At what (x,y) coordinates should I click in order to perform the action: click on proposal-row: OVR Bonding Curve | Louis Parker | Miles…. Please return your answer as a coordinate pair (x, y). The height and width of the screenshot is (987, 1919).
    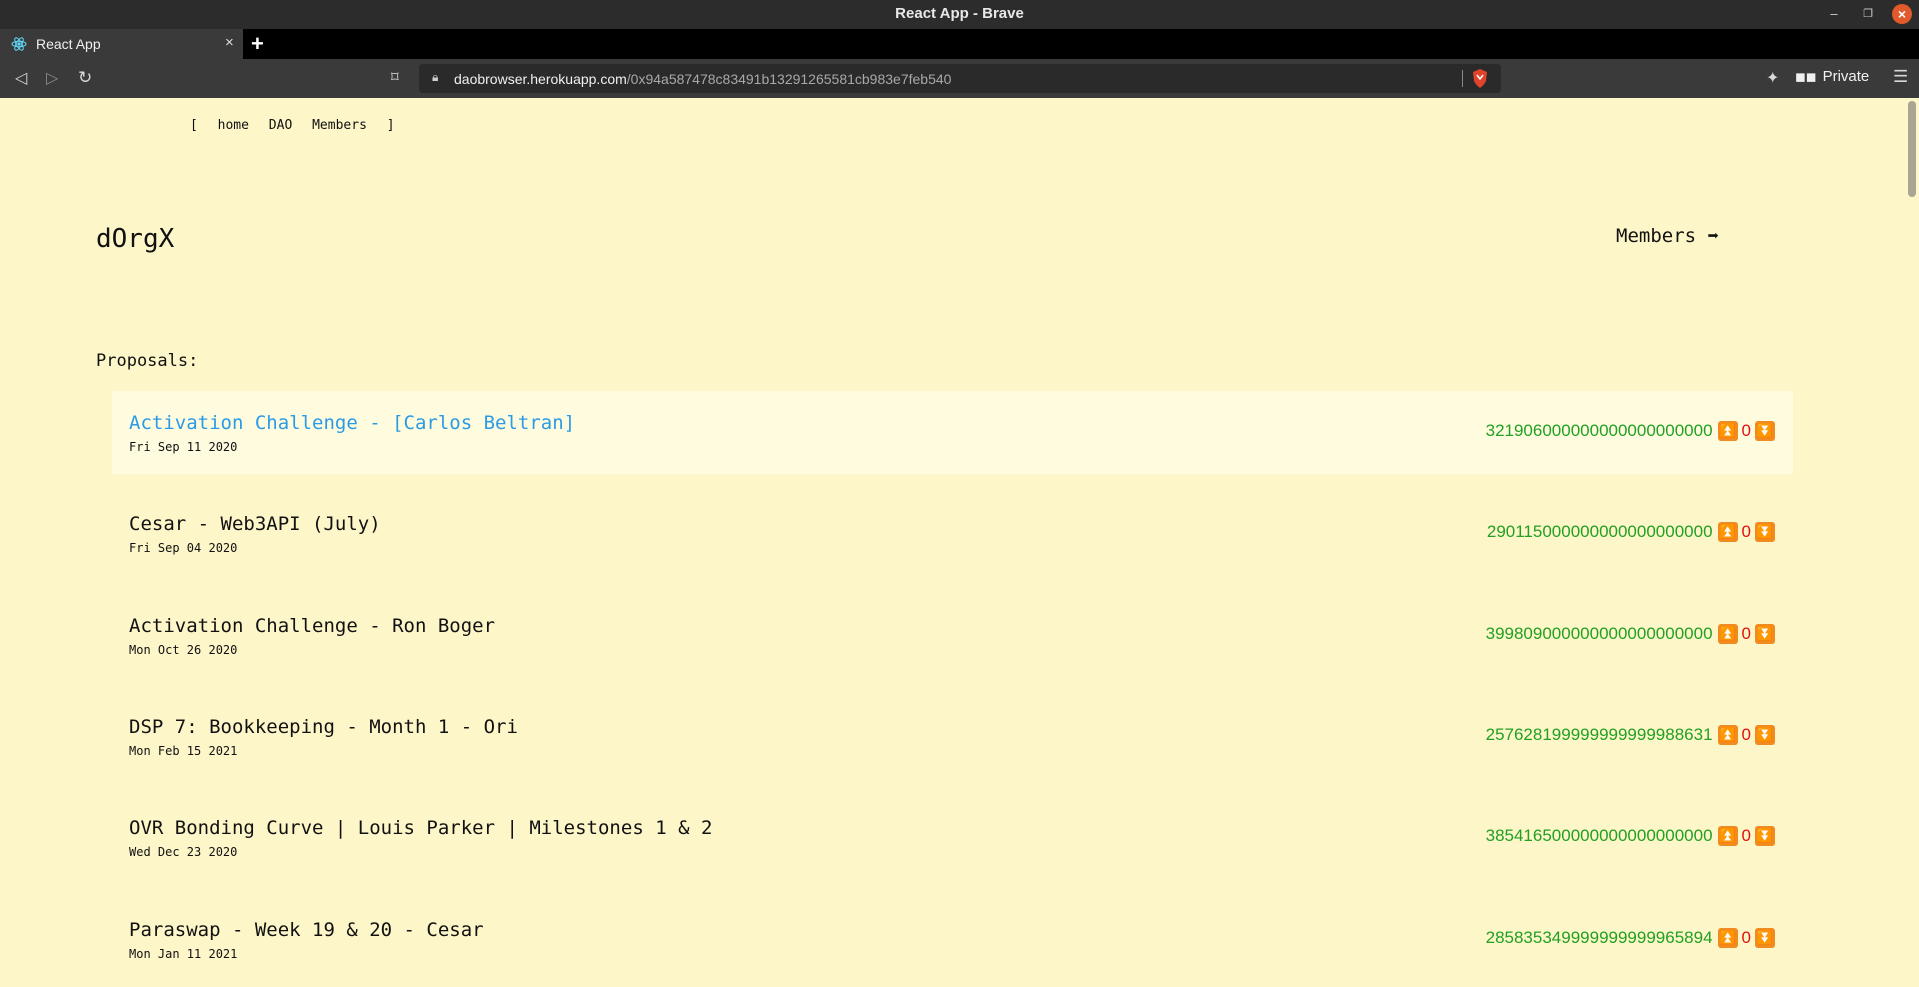
    Looking at the image, I should click on (952, 837).